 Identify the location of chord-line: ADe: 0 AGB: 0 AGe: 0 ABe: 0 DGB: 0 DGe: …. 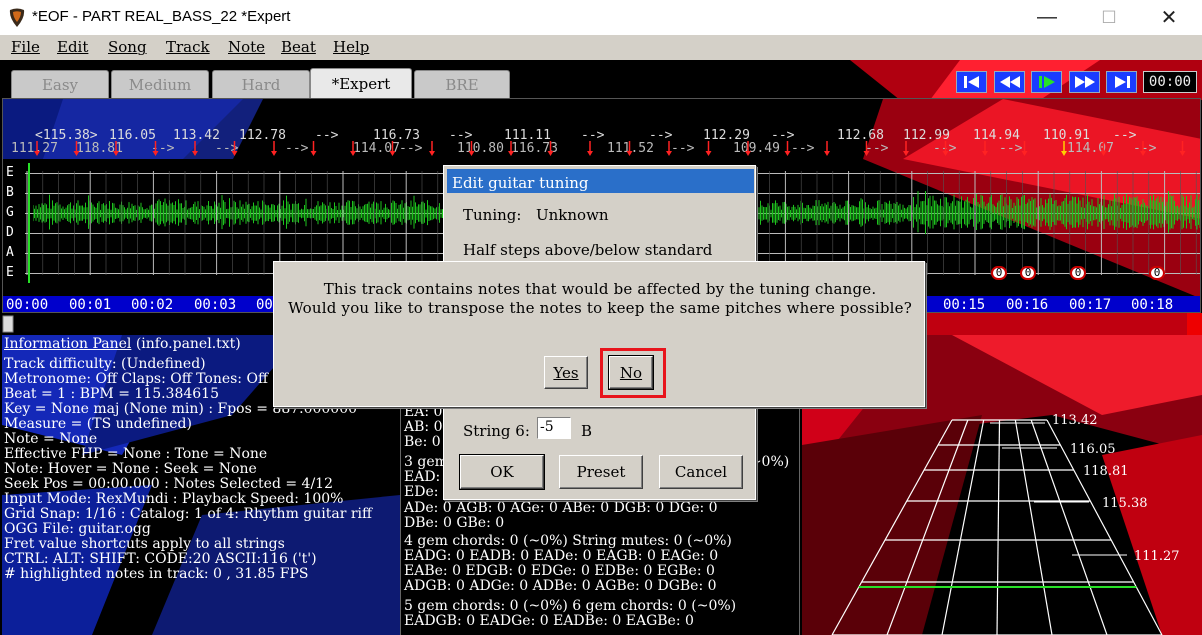
(561, 508).